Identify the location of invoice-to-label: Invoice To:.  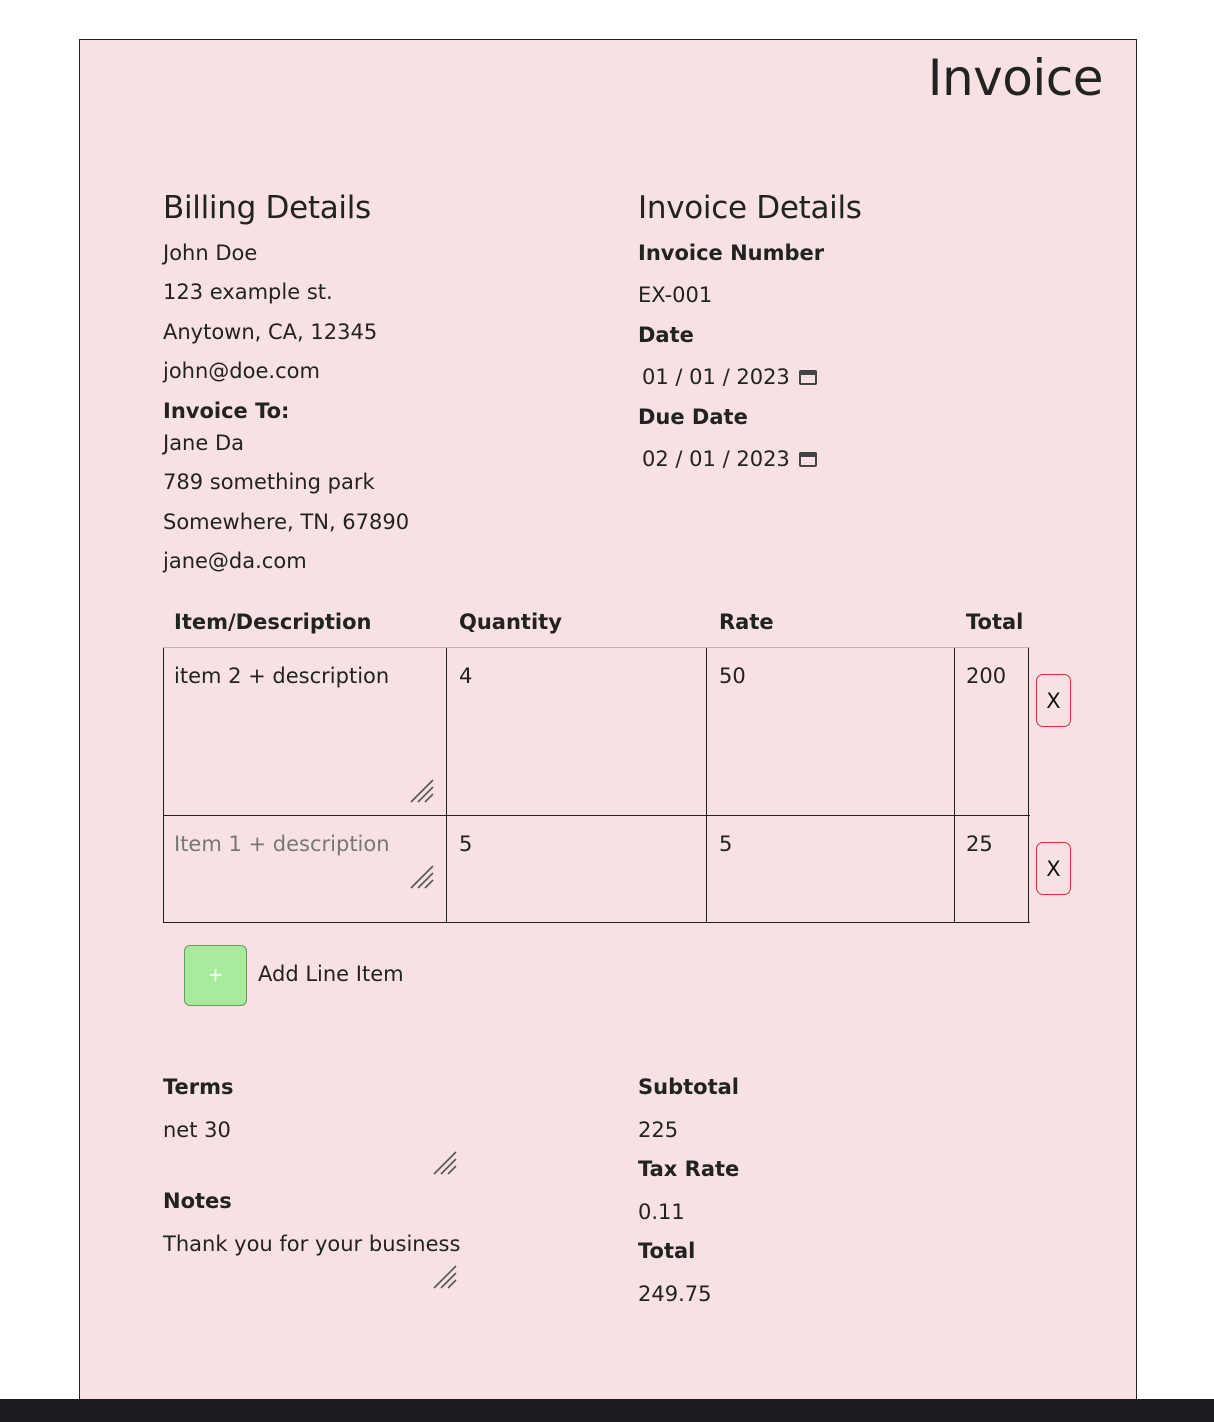
(226, 411).